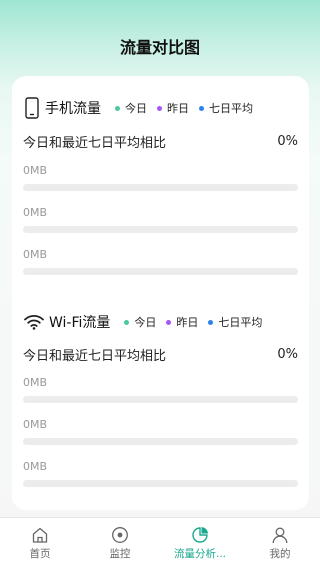  Describe the element at coordinates (200, 535) in the screenshot. I see `pie-chart-icon` at that location.